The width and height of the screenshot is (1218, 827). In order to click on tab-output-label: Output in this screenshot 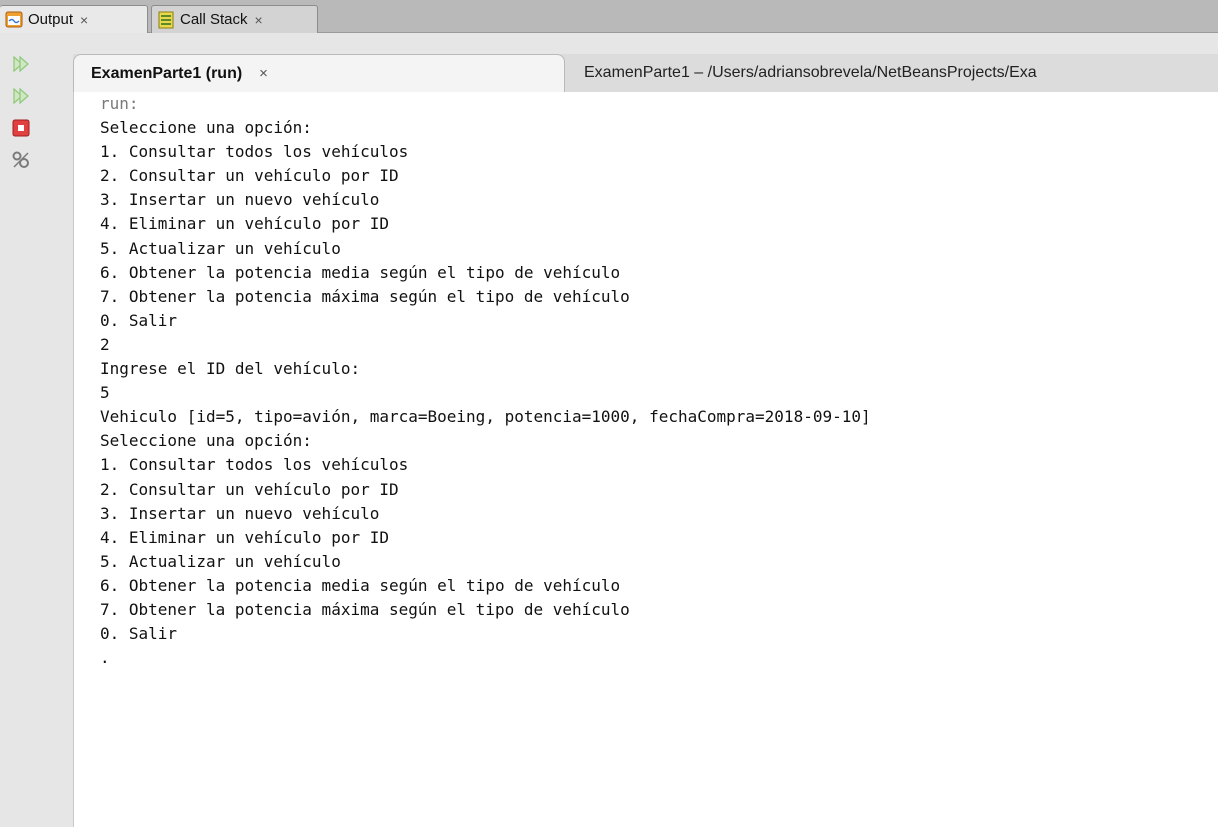, I will do `click(51, 19)`.